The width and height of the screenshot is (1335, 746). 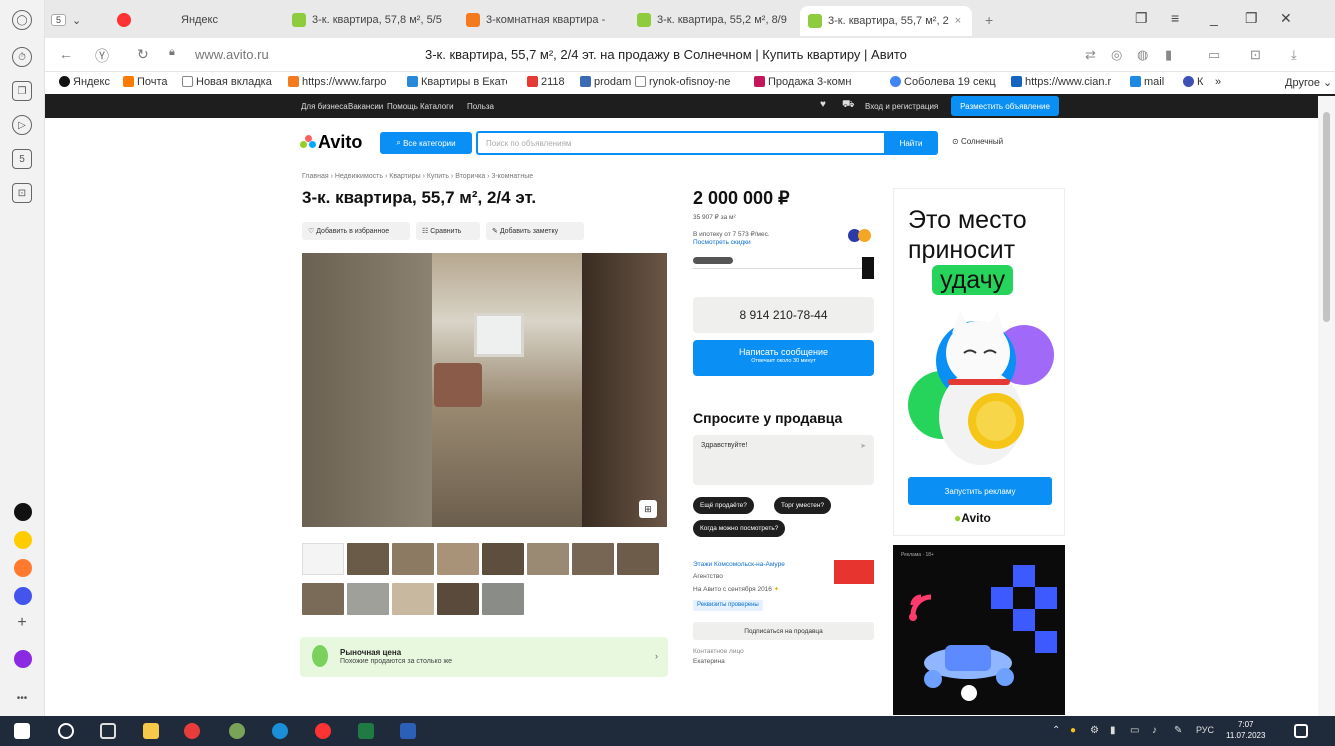 What do you see at coordinates (408, 731) in the screenshot?
I see `word-icon` at bounding box center [408, 731].